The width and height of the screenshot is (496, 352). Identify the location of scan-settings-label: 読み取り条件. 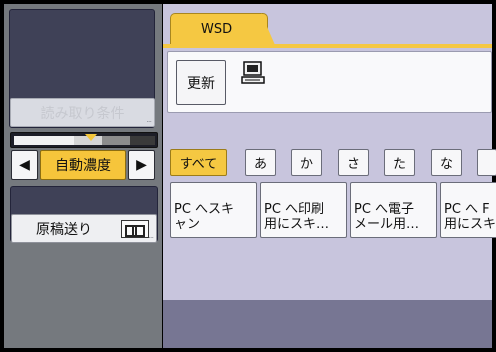
(82, 113).